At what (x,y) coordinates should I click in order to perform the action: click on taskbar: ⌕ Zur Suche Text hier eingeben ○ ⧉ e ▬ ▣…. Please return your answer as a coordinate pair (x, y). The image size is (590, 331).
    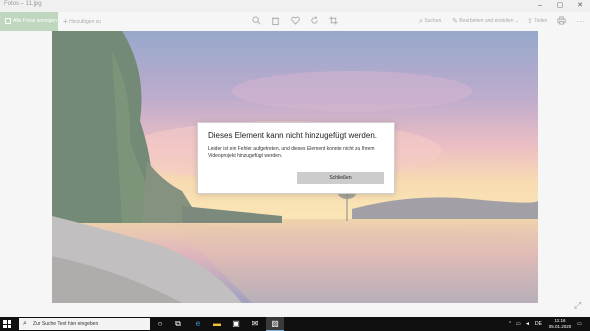
    Looking at the image, I should click on (295, 324).